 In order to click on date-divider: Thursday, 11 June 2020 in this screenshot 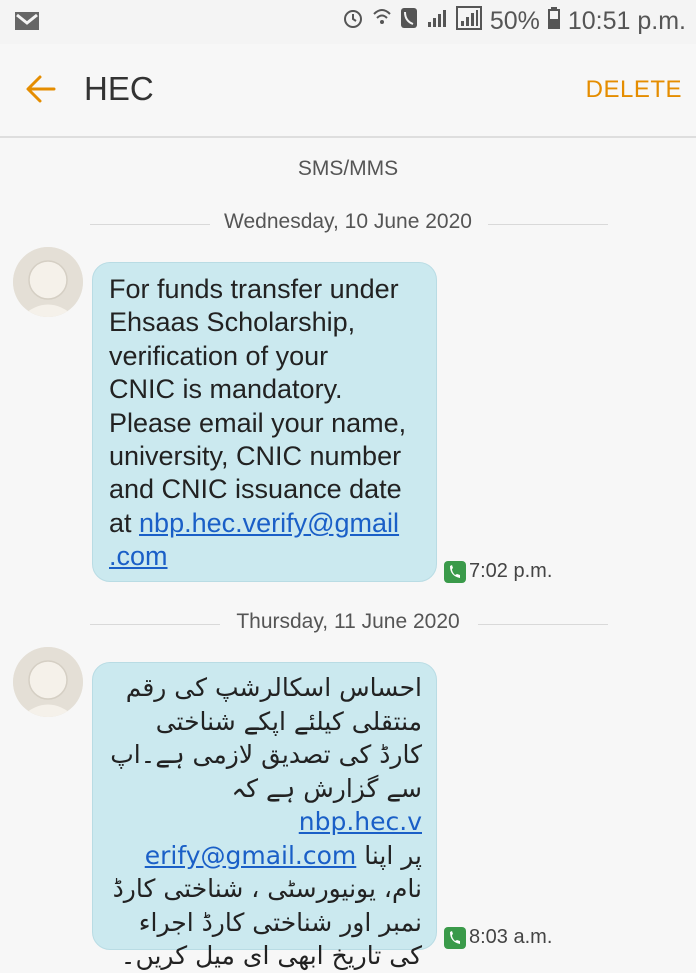, I will do `click(348, 625)`.